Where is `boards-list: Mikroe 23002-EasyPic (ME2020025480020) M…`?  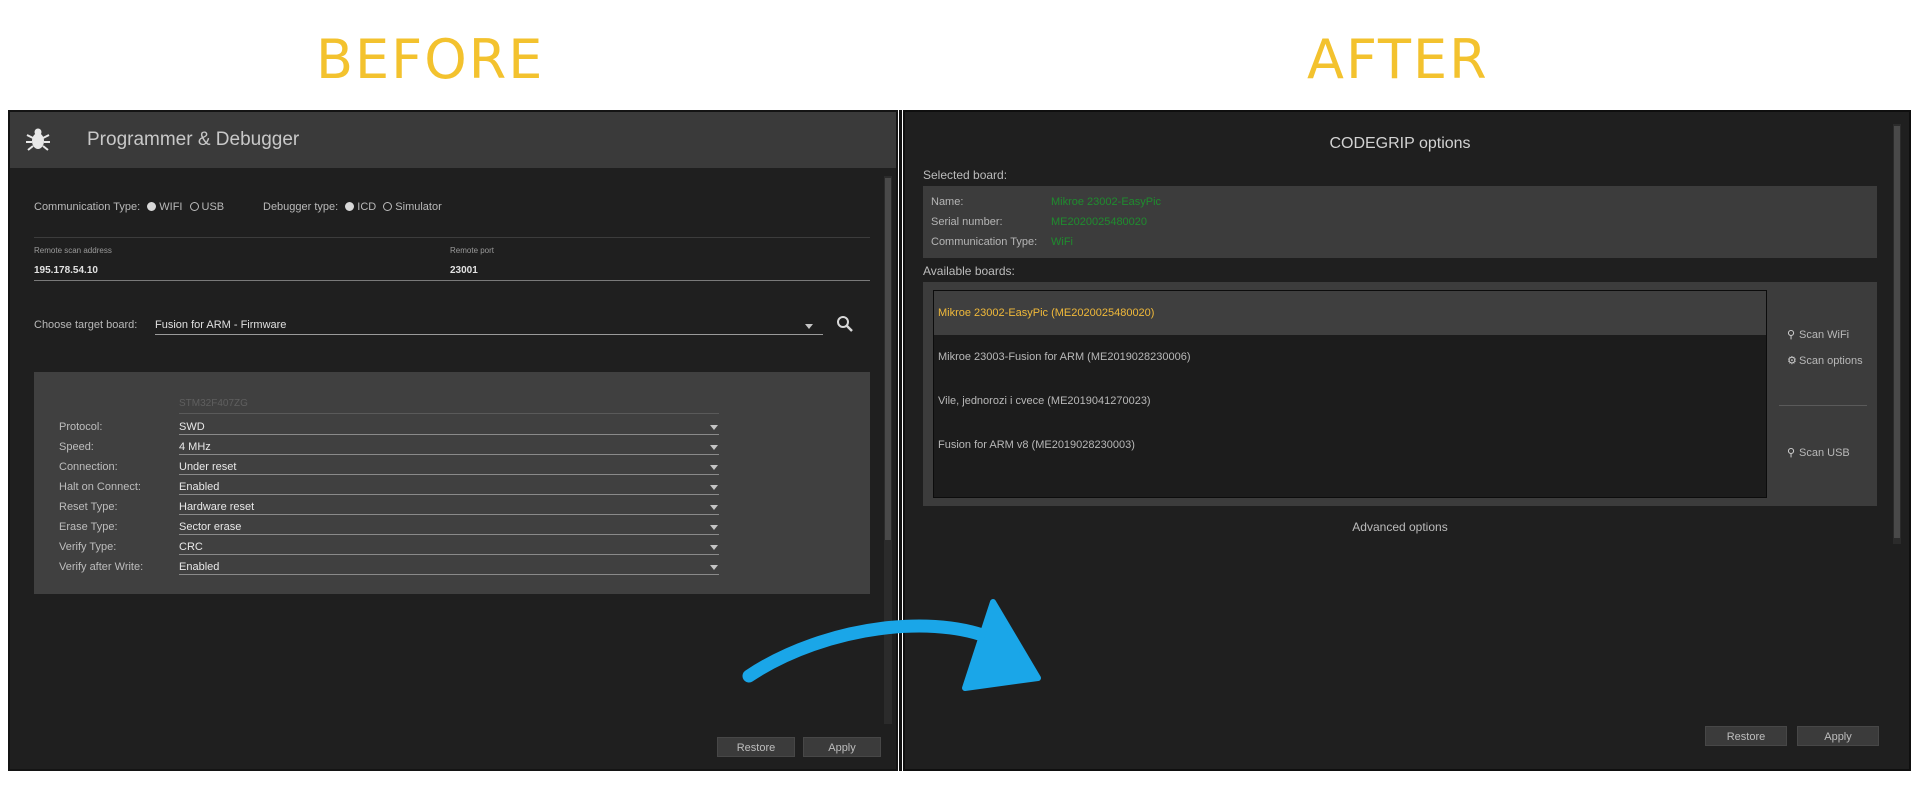 boards-list: Mikroe 23002-EasyPic (ME2020025480020) M… is located at coordinates (1350, 394).